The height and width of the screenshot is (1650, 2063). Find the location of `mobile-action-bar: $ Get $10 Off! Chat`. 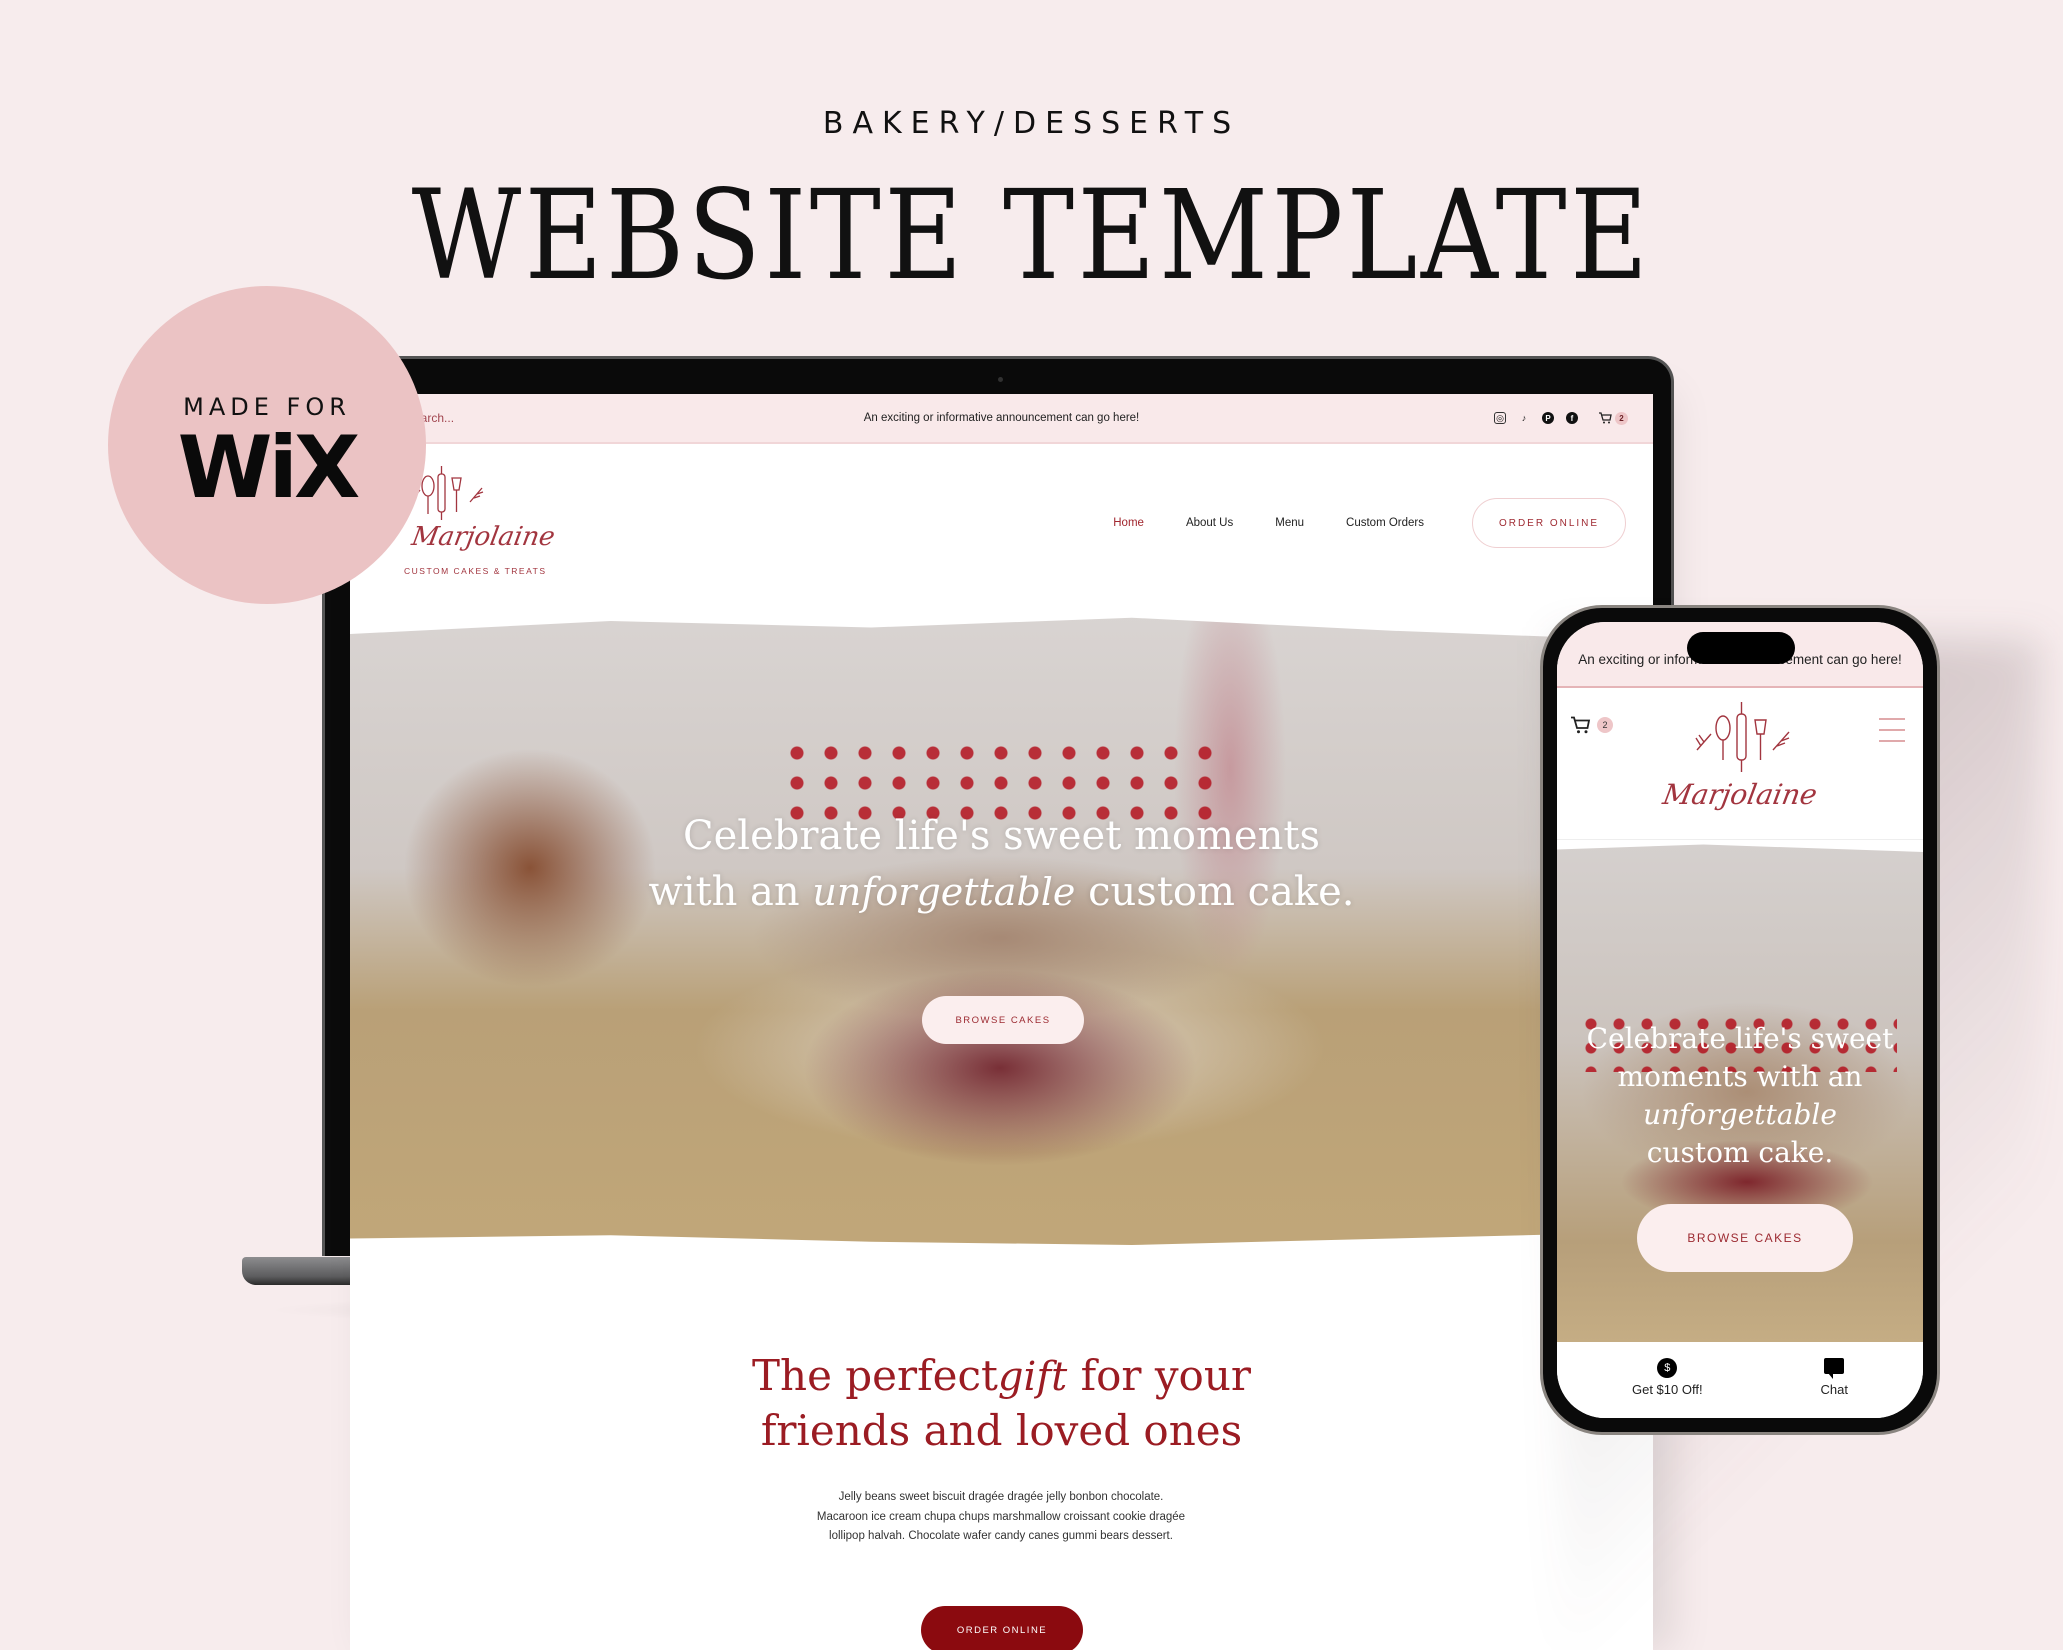

mobile-action-bar: $ Get $10 Off! Chat is located at coordinates (1740, 1380).